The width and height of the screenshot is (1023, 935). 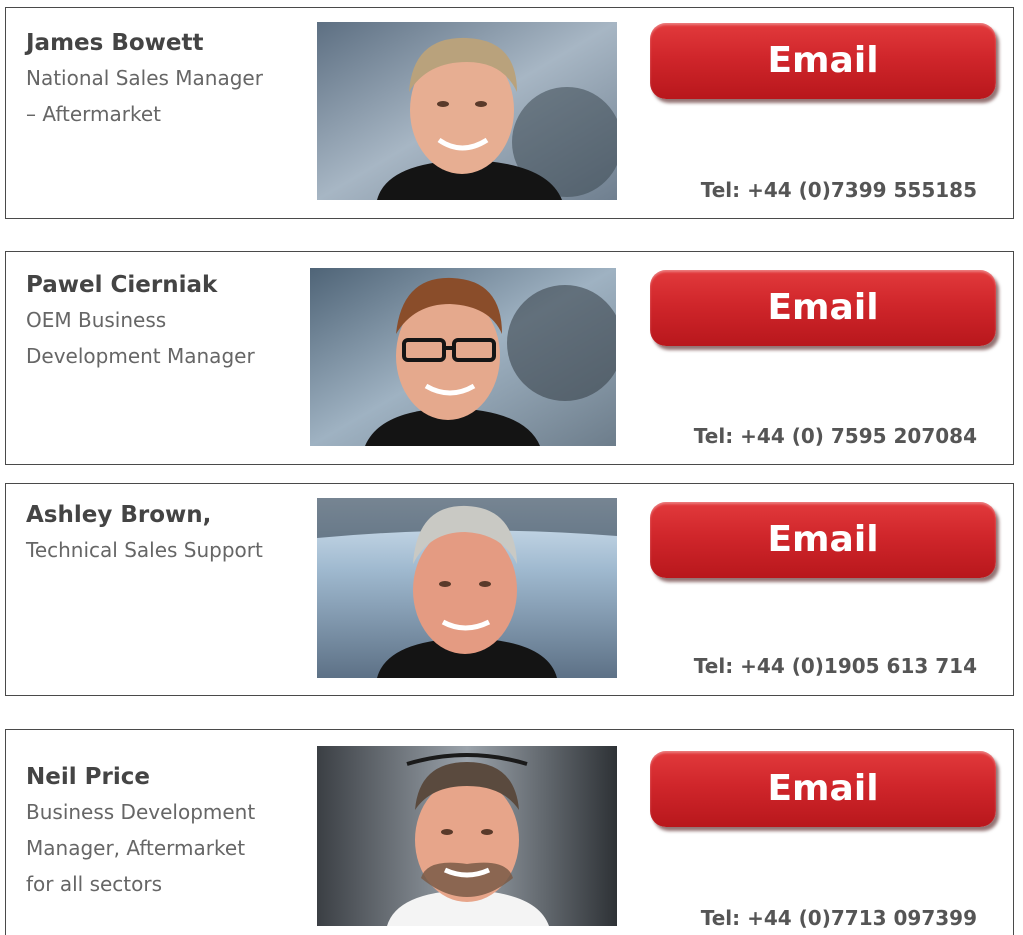 I want to click on contact-phone: Tel: +44 (0)7399 555185, so click(x=838, y=190).